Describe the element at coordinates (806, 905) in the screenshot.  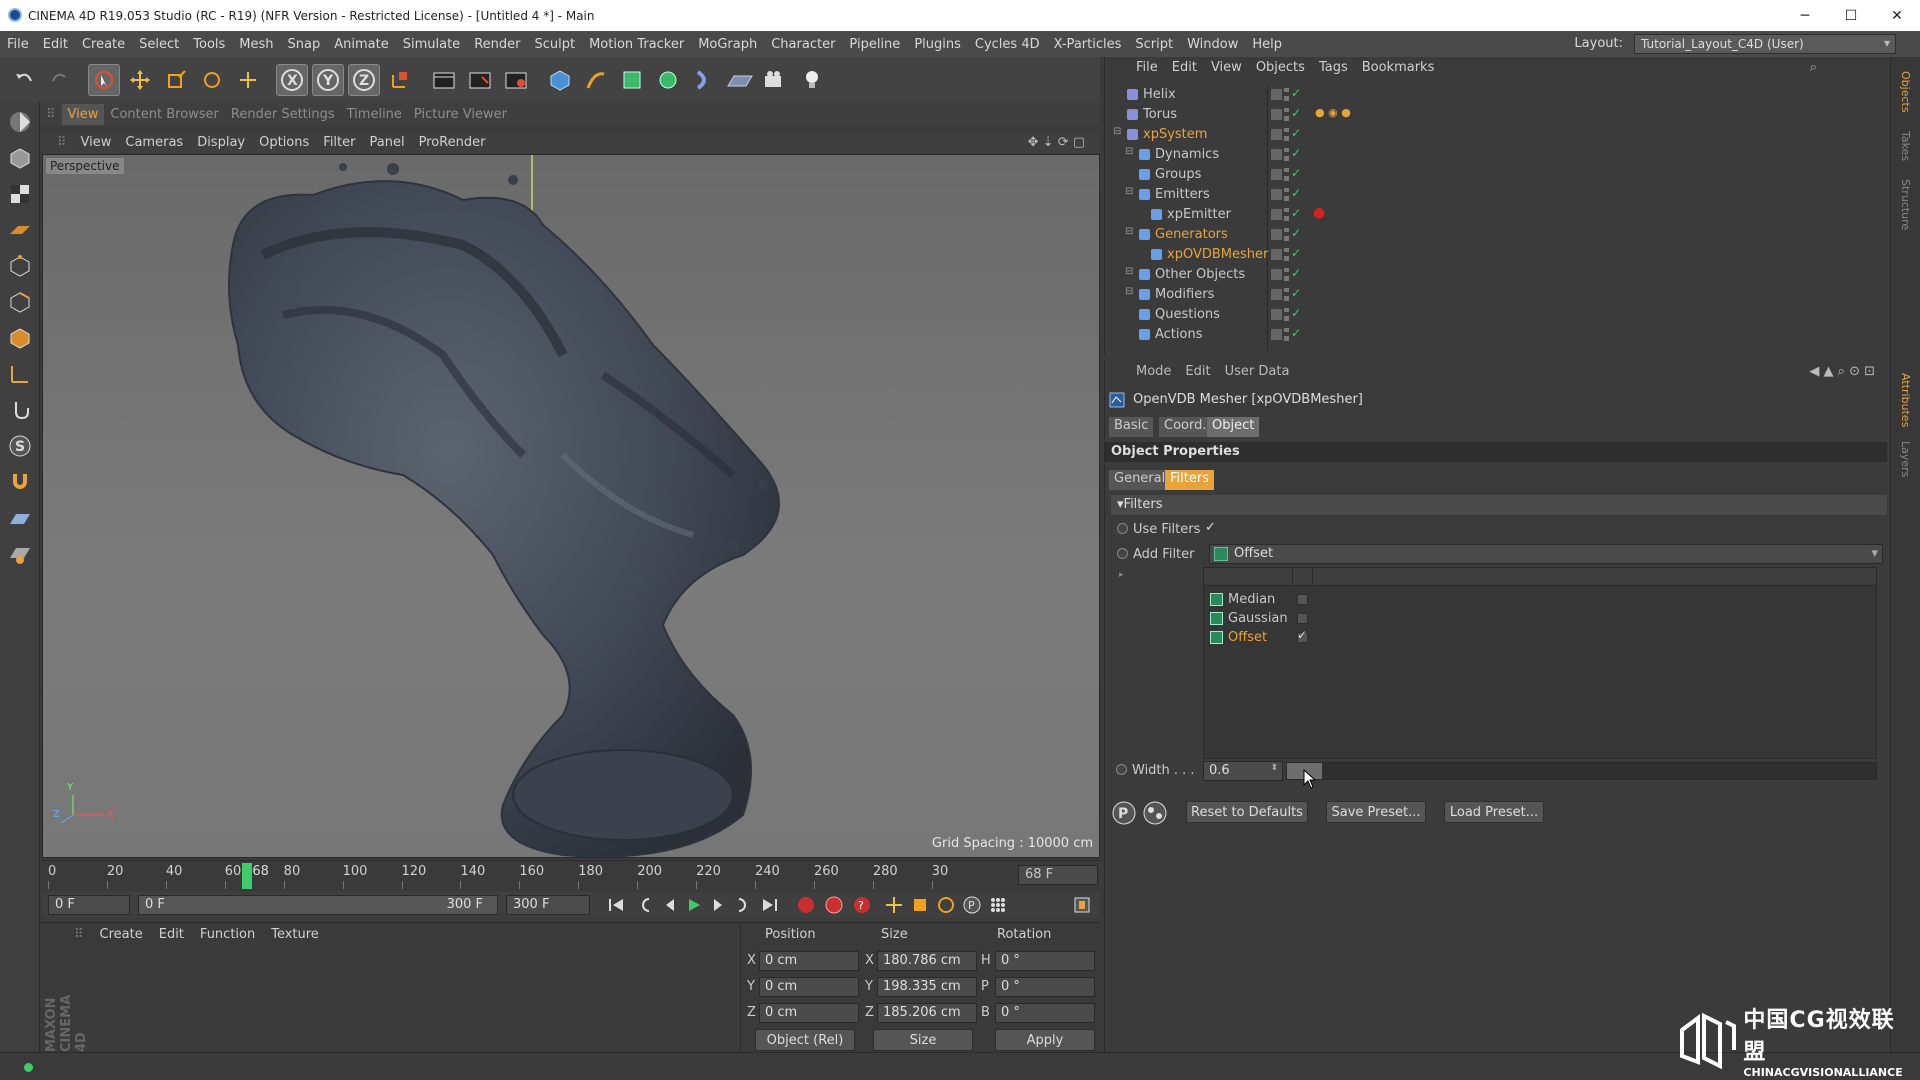
I see `record-keys-icon` at that location.